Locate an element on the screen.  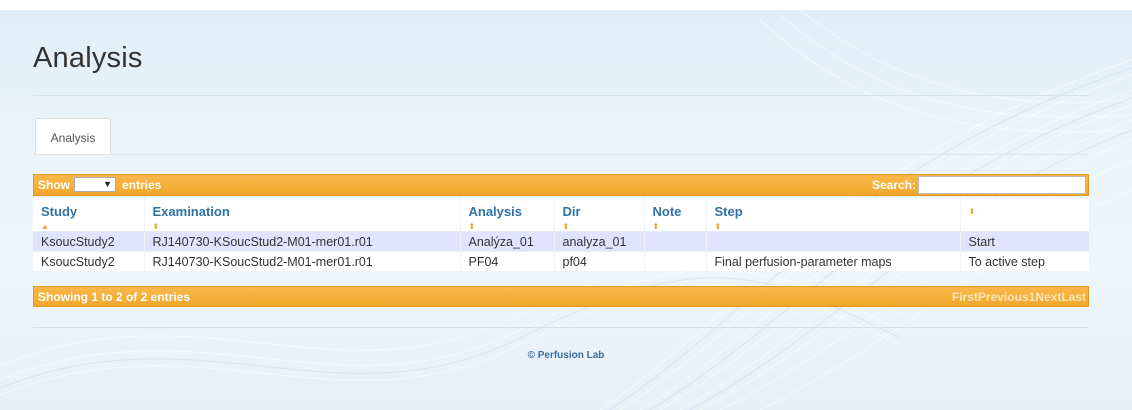
analysis-link: PF04 is located at coordinates (507, 261).